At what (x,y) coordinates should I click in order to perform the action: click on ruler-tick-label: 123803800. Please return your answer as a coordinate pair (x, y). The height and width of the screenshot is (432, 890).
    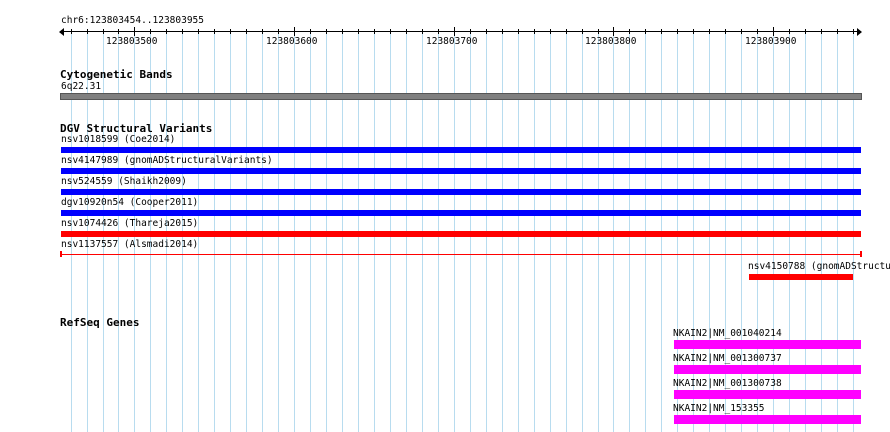
    Looking at the image, I should click on (611, 41).